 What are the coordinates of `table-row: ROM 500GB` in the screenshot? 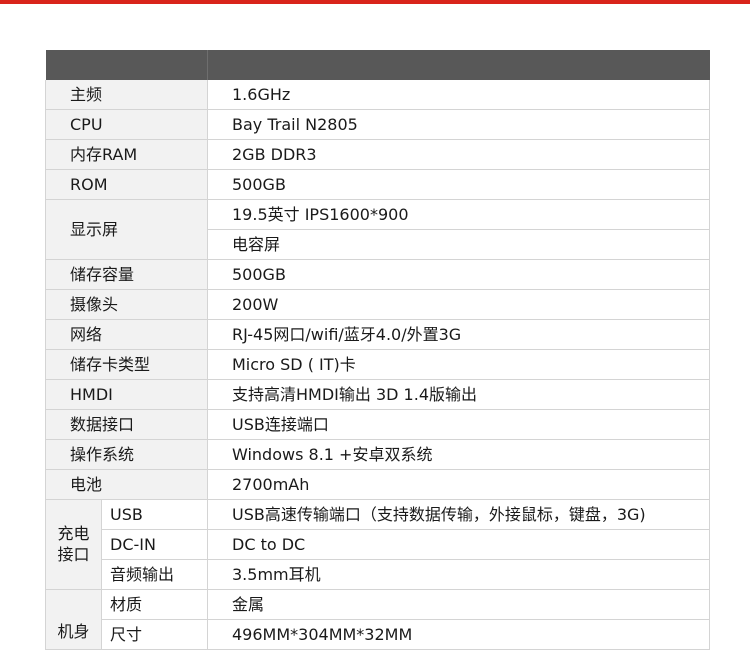 It's located at (377, 184).